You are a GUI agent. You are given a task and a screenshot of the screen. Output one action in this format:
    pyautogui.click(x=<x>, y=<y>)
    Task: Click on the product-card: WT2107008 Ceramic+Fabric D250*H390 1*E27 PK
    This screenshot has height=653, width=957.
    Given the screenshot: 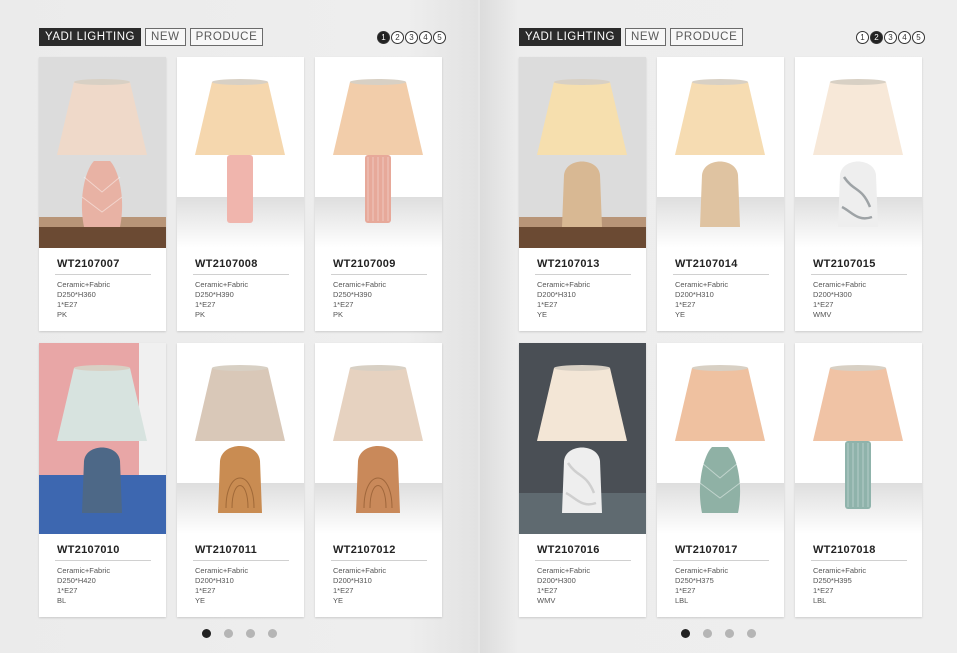 What is the action you would take?
    pyautogui.click(x=240, y=194)
    